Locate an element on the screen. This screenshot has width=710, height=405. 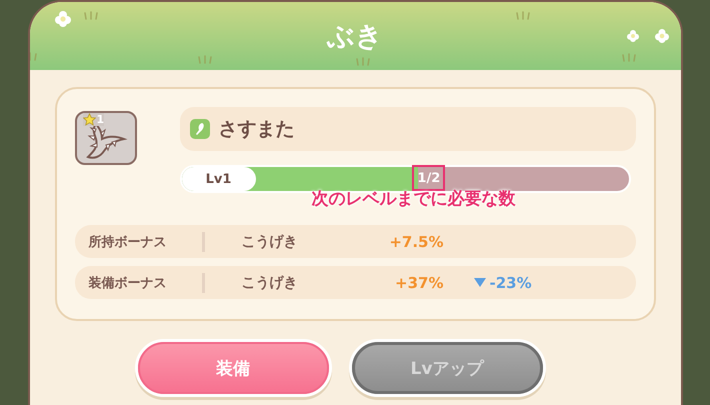
bonus-label: 装備ボーナス is located at coordinates (146, 282).